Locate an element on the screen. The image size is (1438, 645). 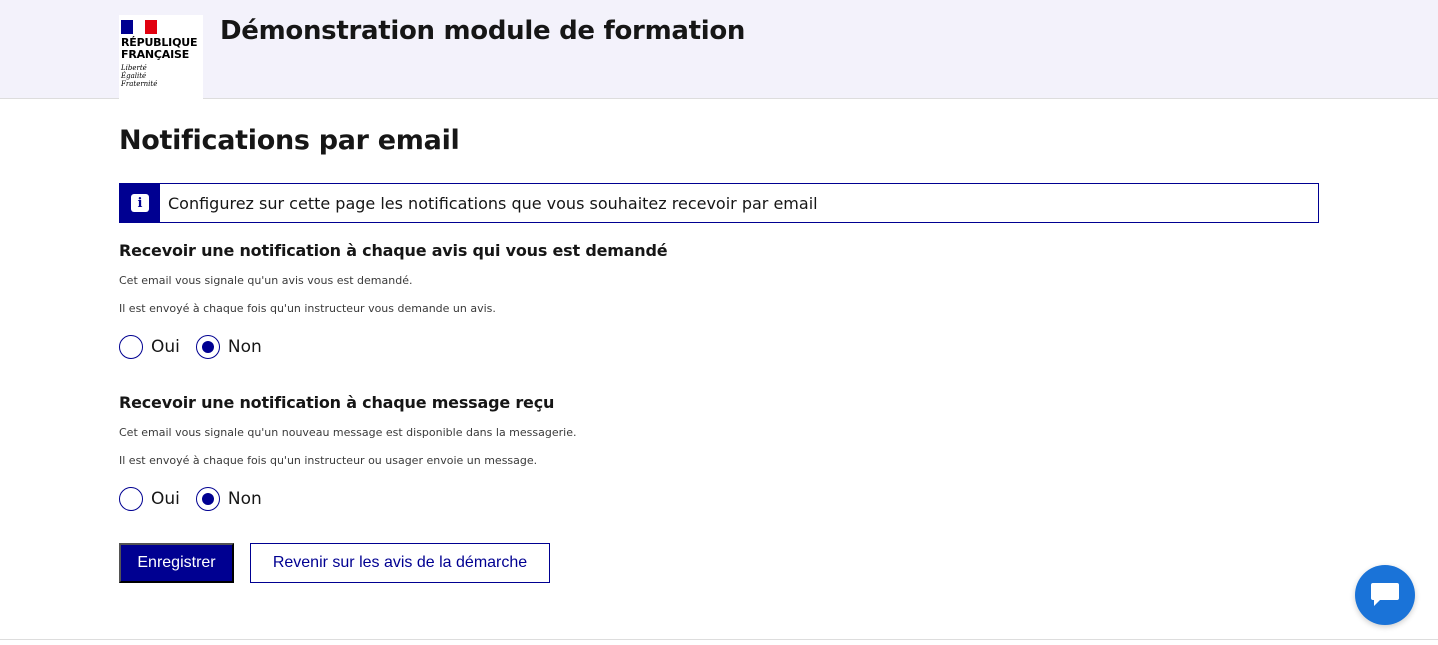
info-icon: i is located at coordinates (140, 203).